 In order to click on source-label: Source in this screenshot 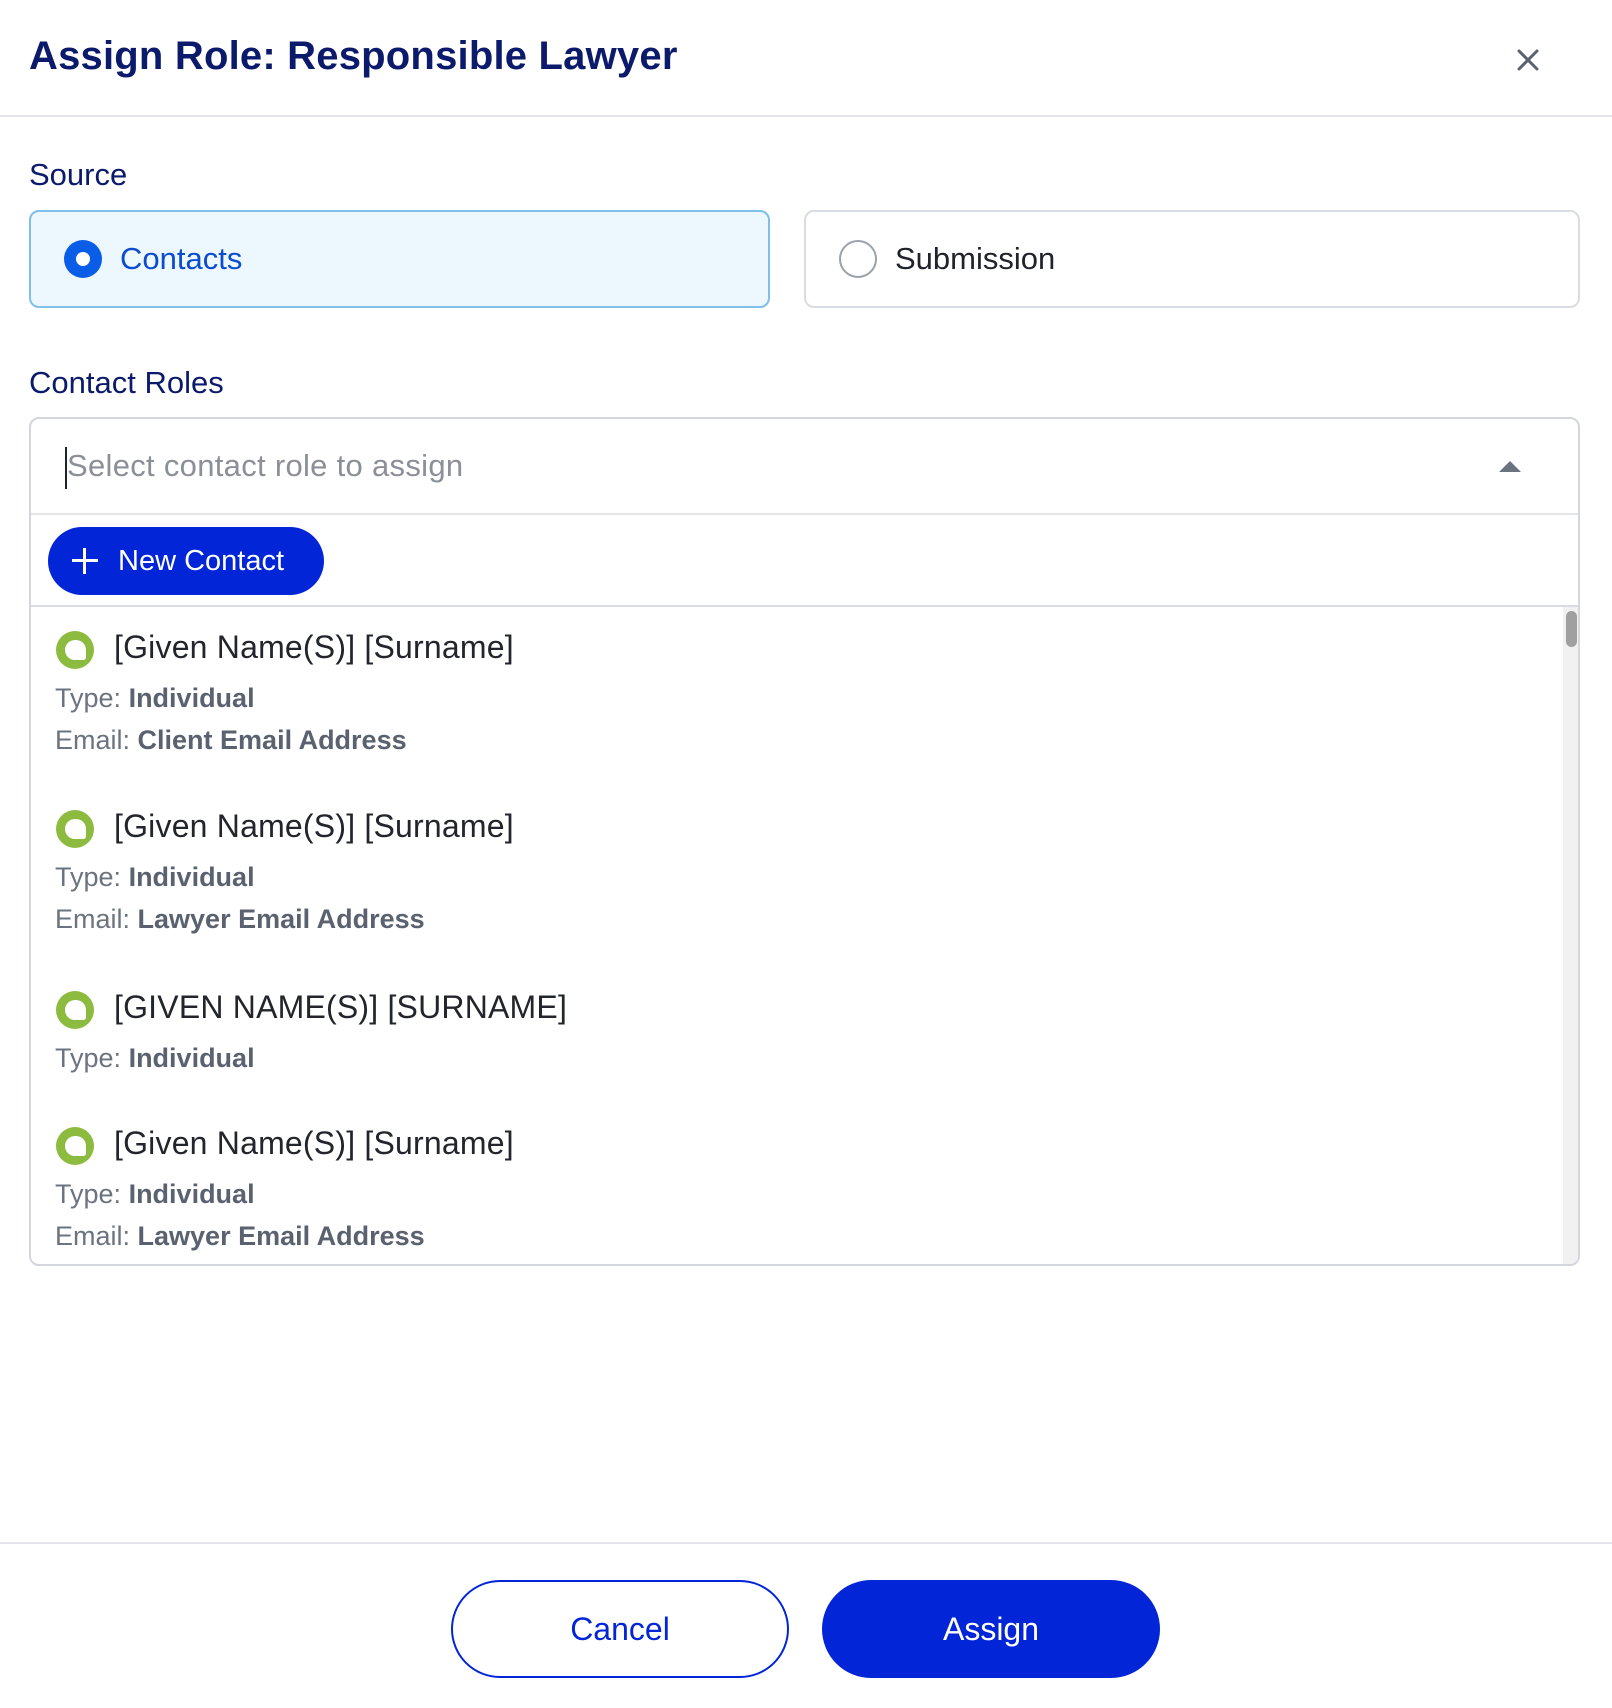, I will do `click(78, 174)`.